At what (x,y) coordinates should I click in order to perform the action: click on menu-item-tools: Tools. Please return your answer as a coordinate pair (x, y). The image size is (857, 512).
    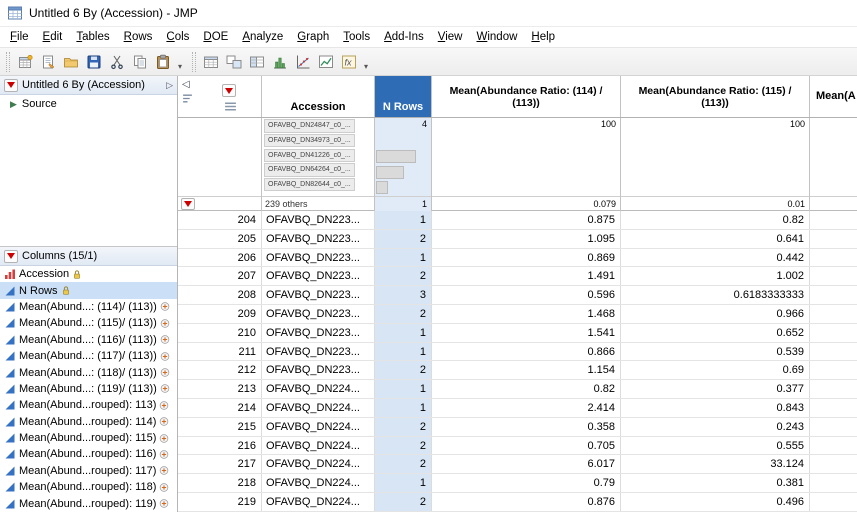
    Looking at the image, I should click on (356, 37).